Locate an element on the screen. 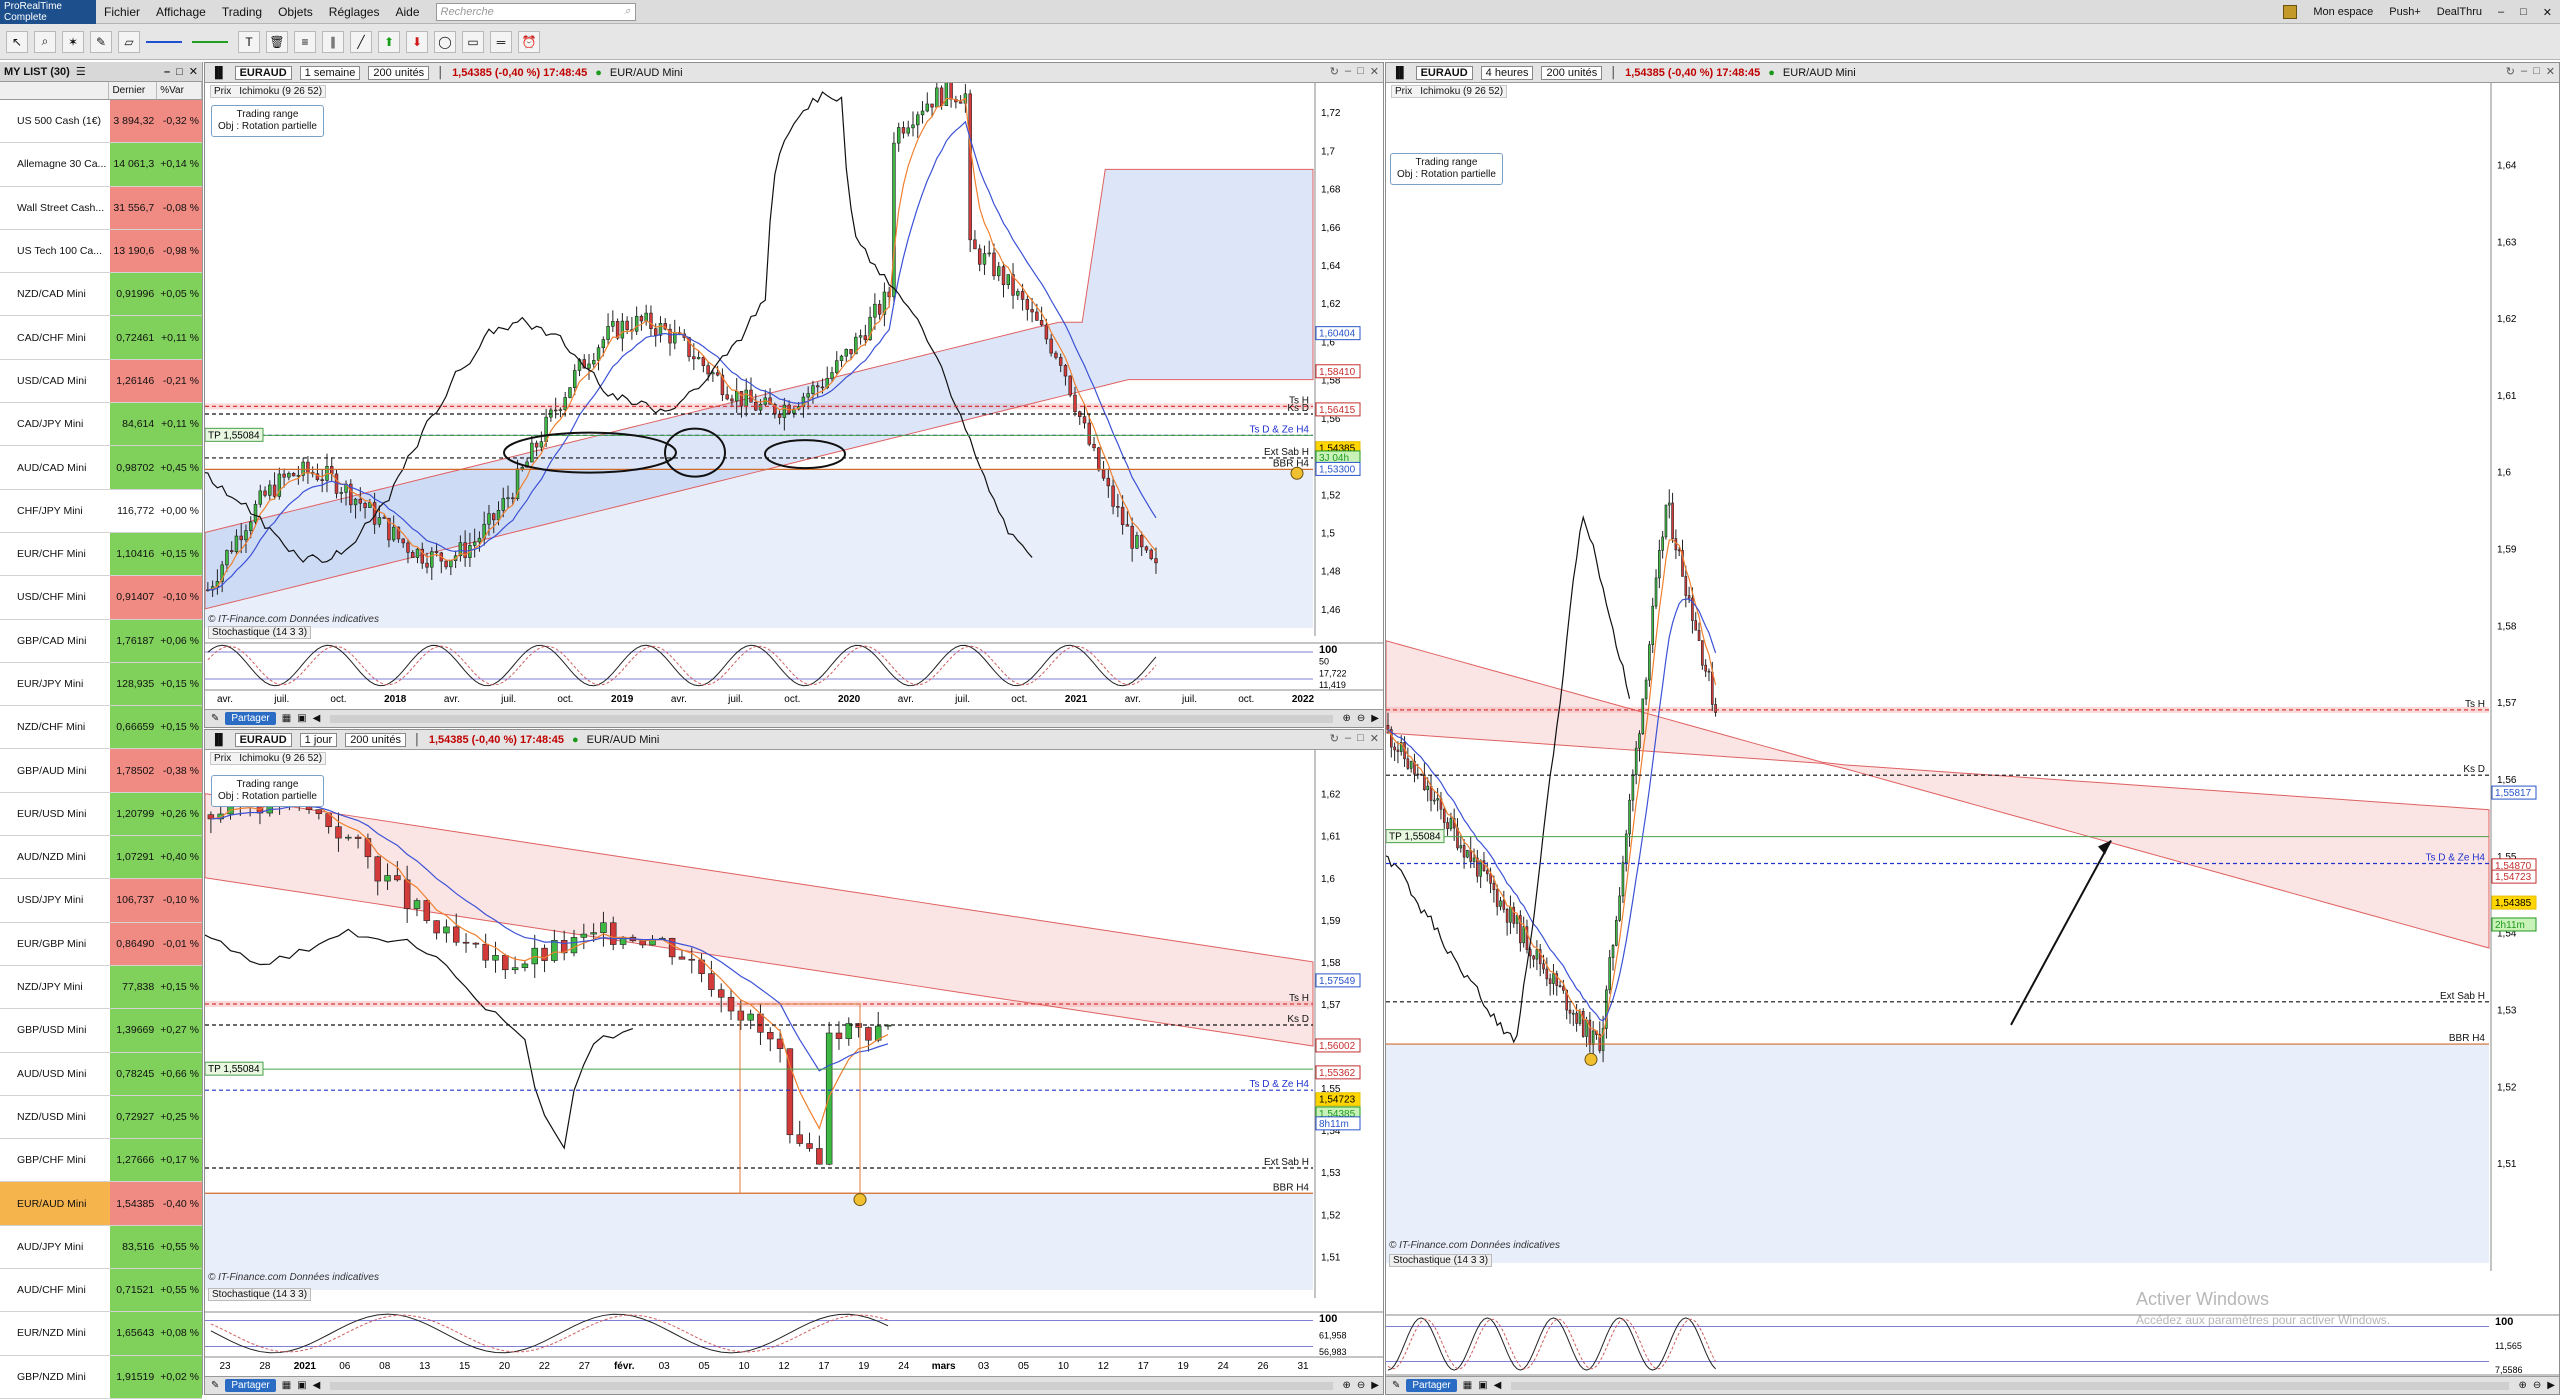 This screenshot has width=2560, height=1399. mon-espace-button: Mon espace is located at coordinates (2343, 12).